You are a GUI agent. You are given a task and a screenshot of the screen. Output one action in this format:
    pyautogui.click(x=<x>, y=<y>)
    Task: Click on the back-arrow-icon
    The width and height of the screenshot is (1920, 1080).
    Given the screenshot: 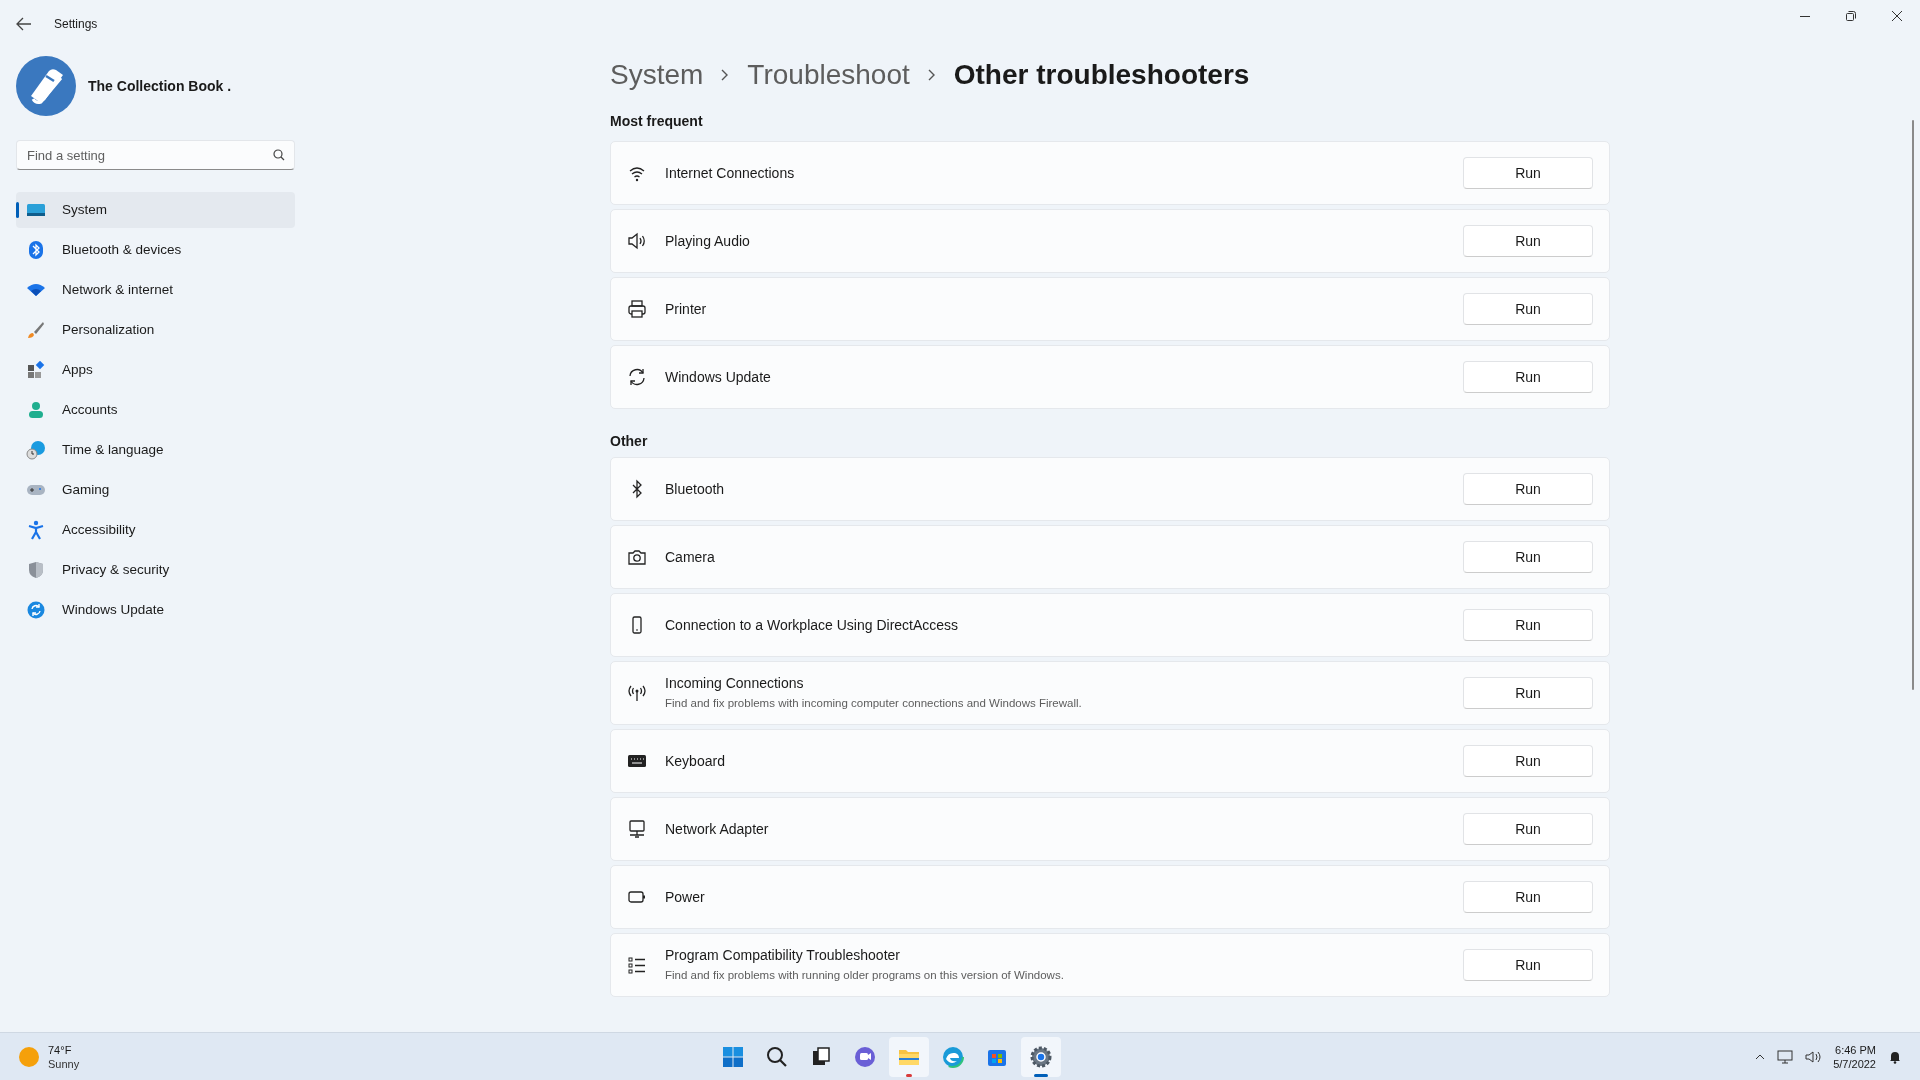 What is the action you would take?
    pyautogui.click(x=24, y=24)
    